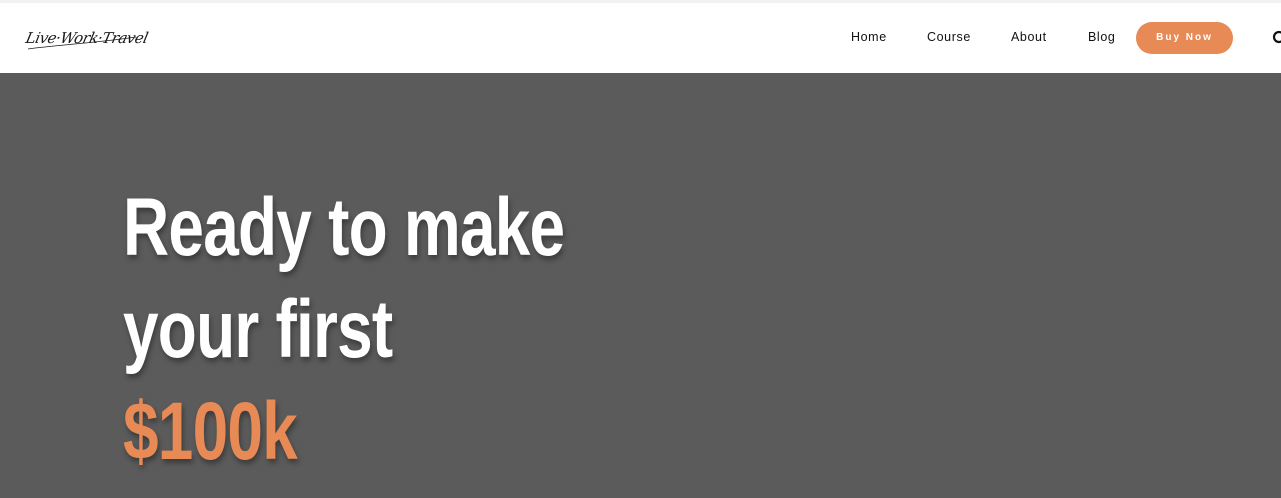 The width and height of the screenshot is (1281, 498). Describe the element at coordinates (1276, 38) in the screenshot. I see `search-icon` at that location.